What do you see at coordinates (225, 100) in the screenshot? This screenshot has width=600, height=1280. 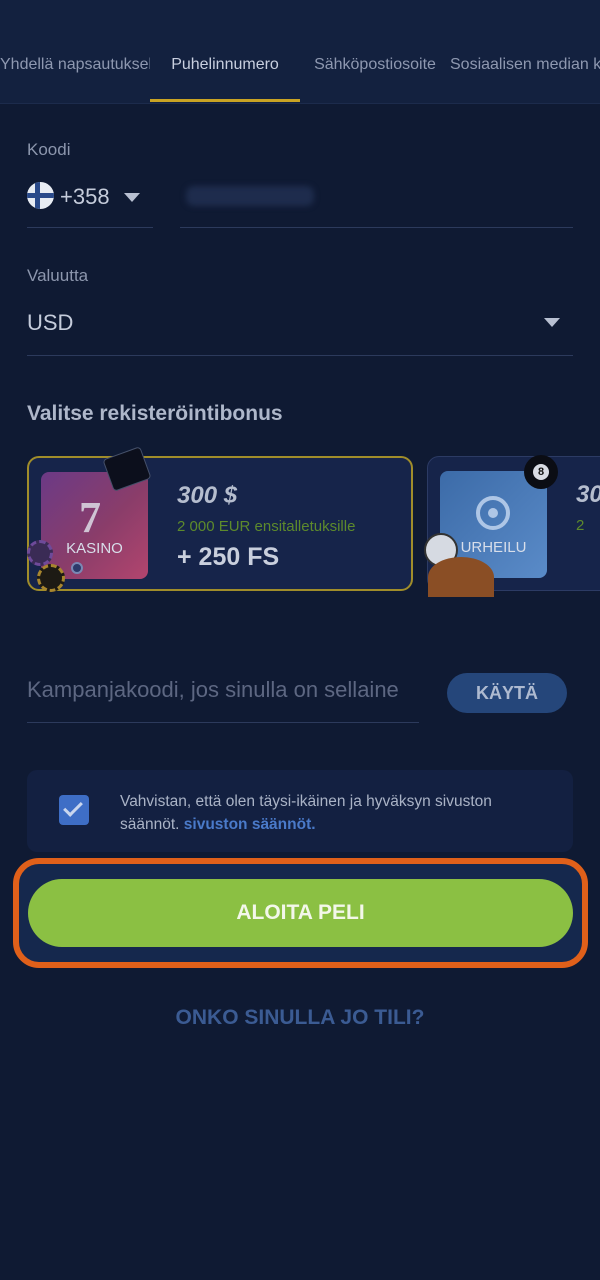 I see `active-tab-indicator` at bounding box center [225, 100].